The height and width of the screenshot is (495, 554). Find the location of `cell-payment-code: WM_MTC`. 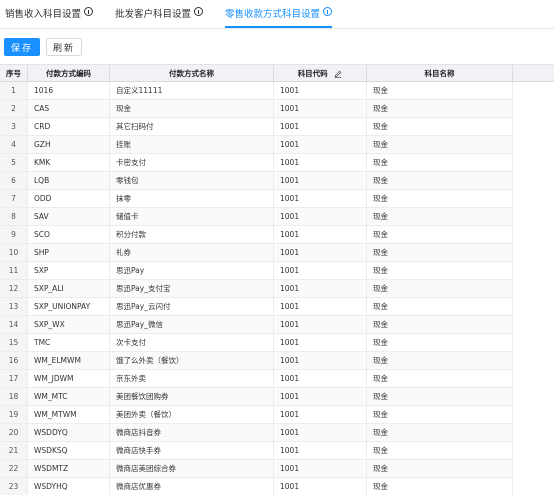

cell-payment-code: WM_MTC is located at coordinates (69, 396).